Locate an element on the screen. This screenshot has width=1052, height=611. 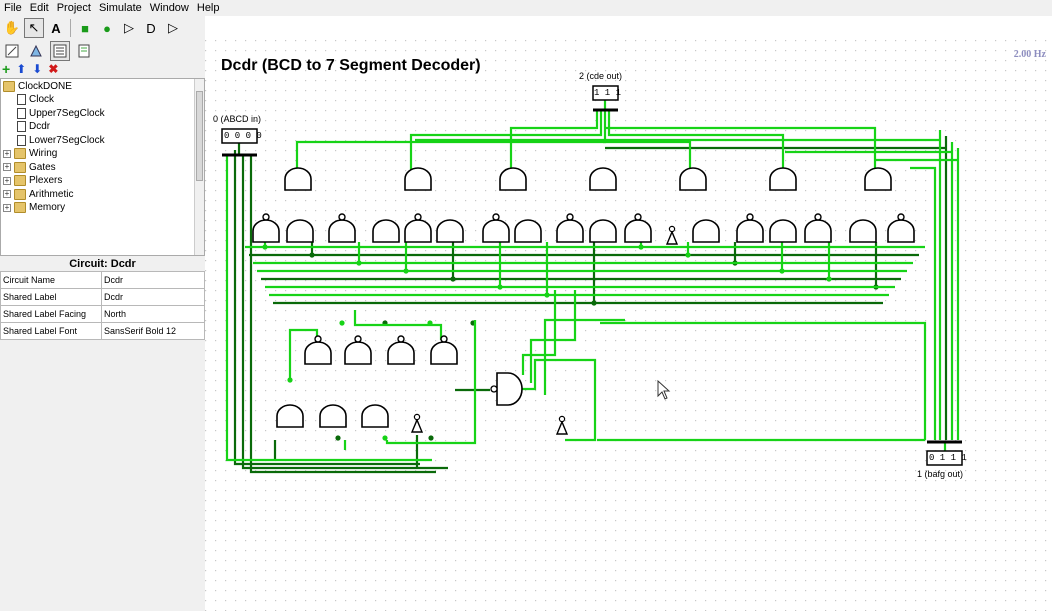
text-tool-icon: A is located at coordinates (56, 28).